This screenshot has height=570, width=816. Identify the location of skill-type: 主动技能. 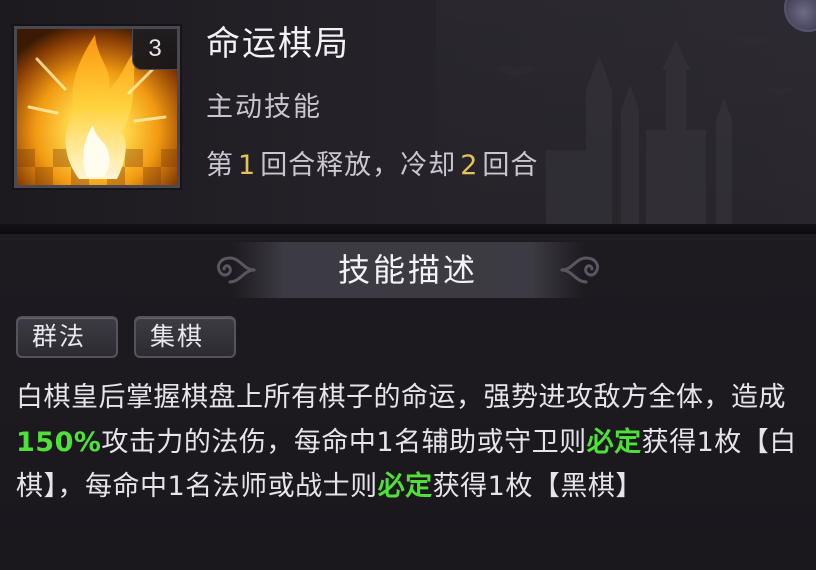
(264, 107).